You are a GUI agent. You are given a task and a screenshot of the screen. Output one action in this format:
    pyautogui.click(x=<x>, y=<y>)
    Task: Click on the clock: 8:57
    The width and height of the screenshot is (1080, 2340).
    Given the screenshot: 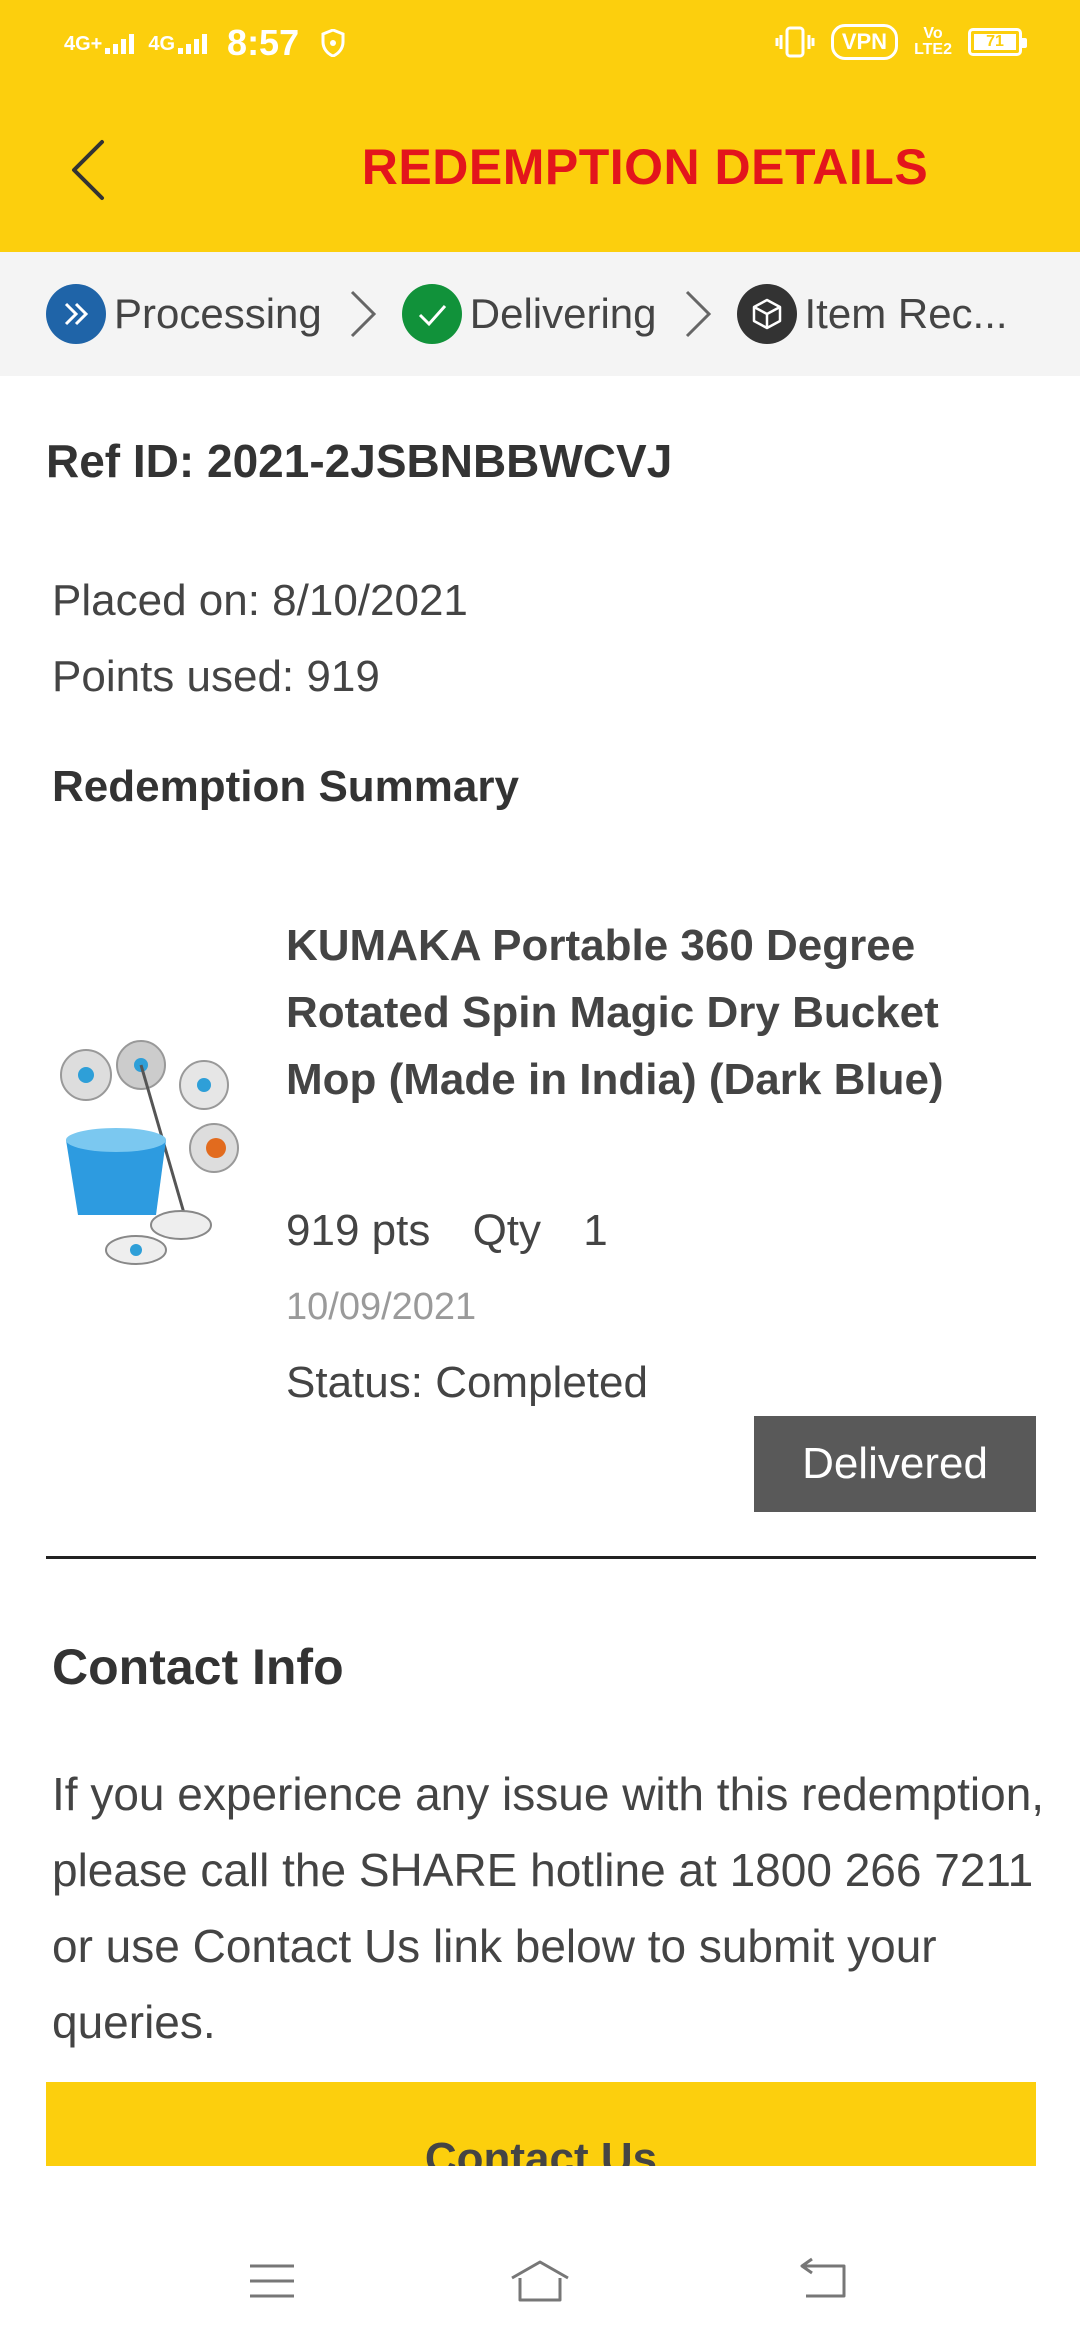 What is the action you would take?
    pyautogui.click(x=263, y=42)
    